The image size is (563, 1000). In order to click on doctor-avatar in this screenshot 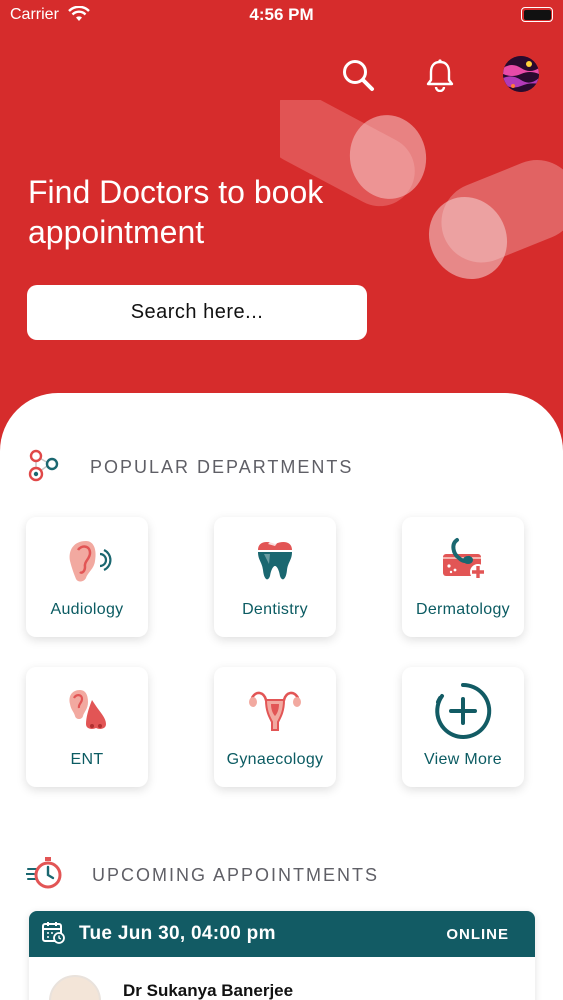, I will do `click(75, 987)`.